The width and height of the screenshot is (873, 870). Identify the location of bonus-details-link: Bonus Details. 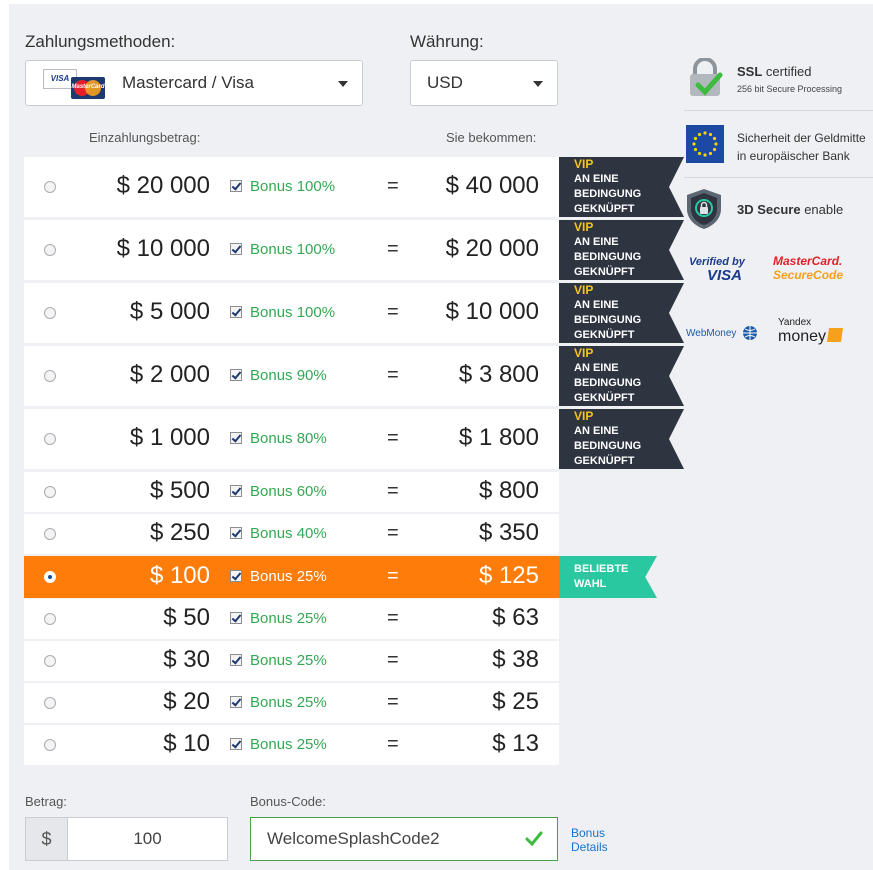
(589, 840).